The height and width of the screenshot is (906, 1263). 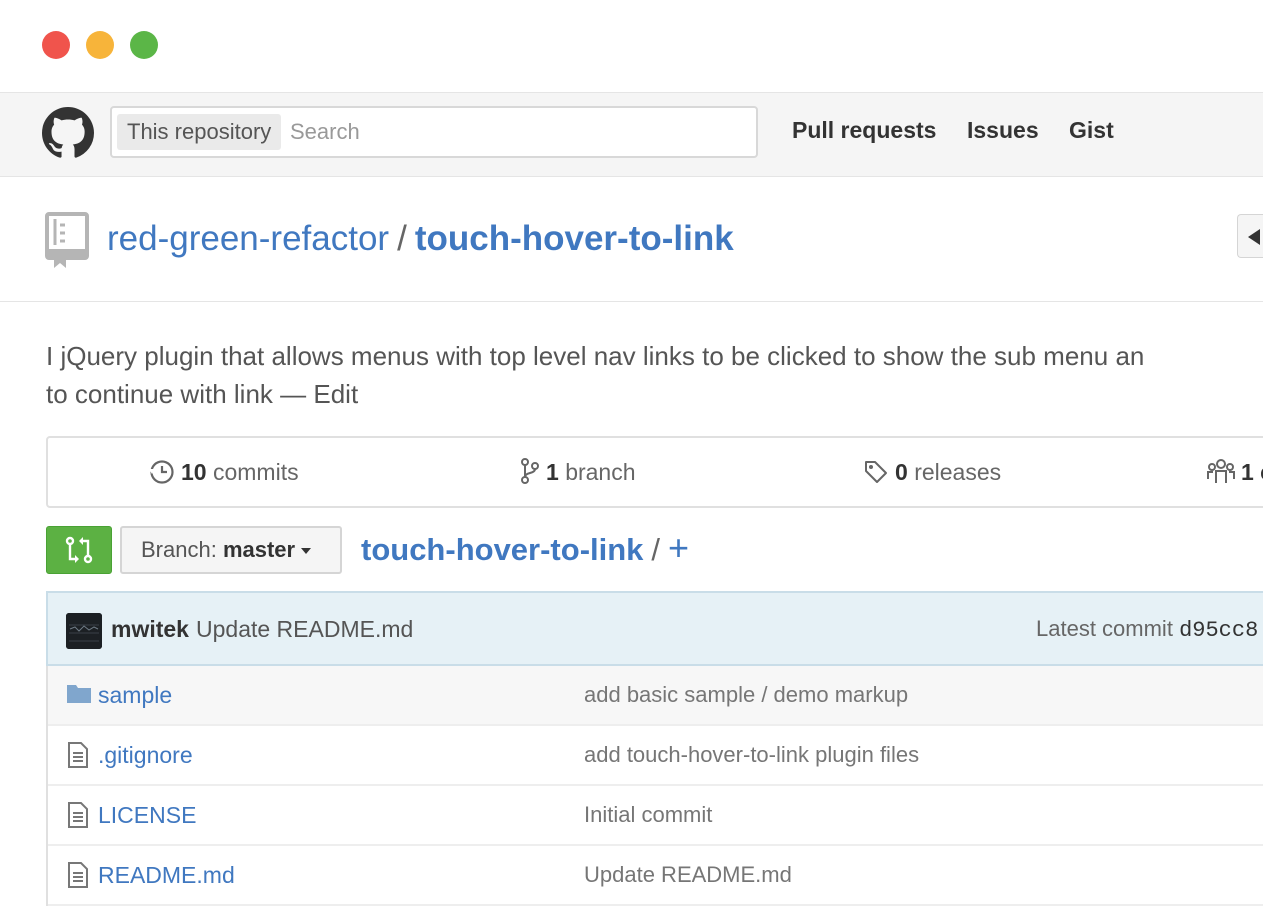 I want to click on file-name-link: LICENSE, so click(x=147, y=815).